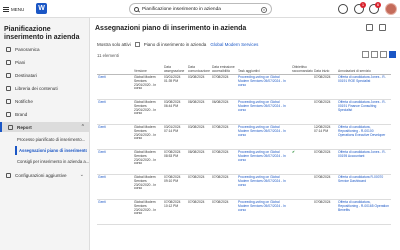  I want to click on table-cell: 03/01/2024 01:39 PM, so click(175, 87).